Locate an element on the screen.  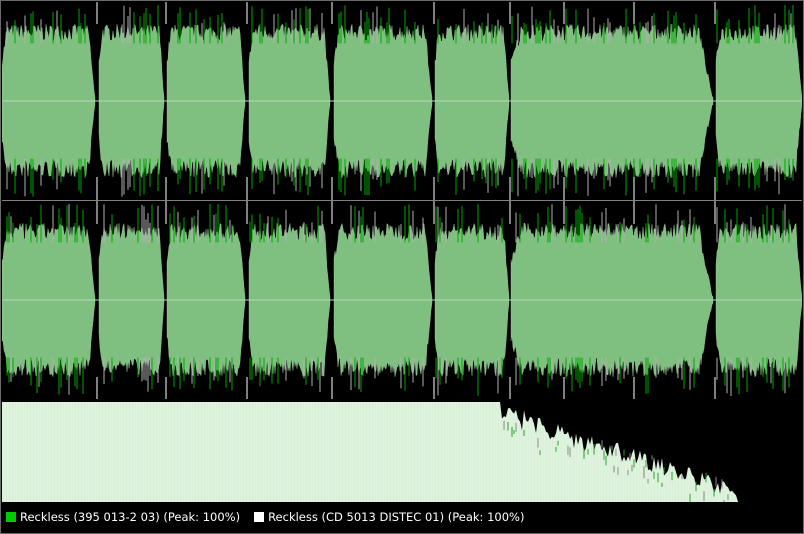
legend-item-track-1: Reckless (395 013-2 03) (Peak: 100%) is located at coordinates (121, 517).